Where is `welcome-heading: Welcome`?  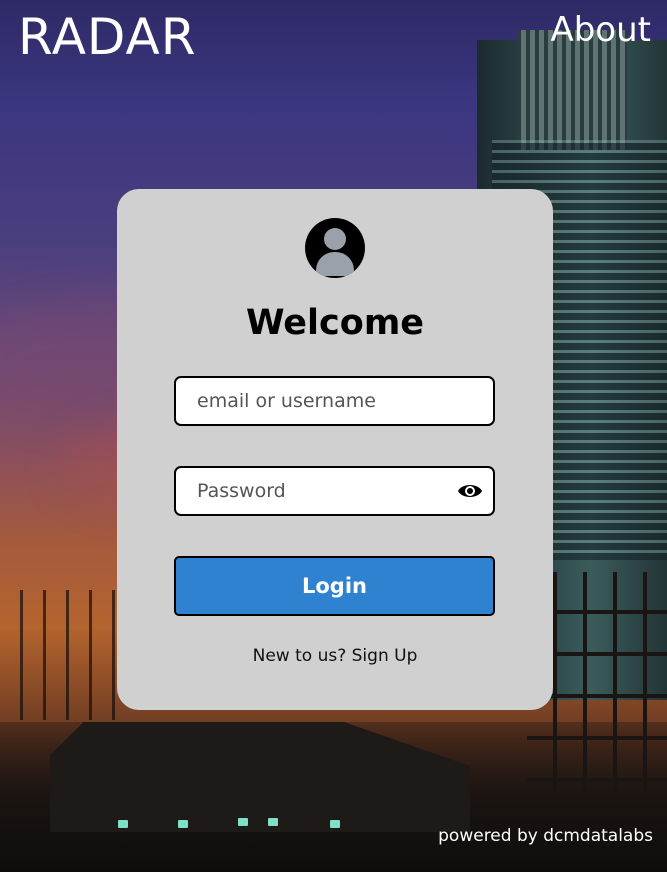 welcome-heading: Welcome is located at coordinates (335, 323).